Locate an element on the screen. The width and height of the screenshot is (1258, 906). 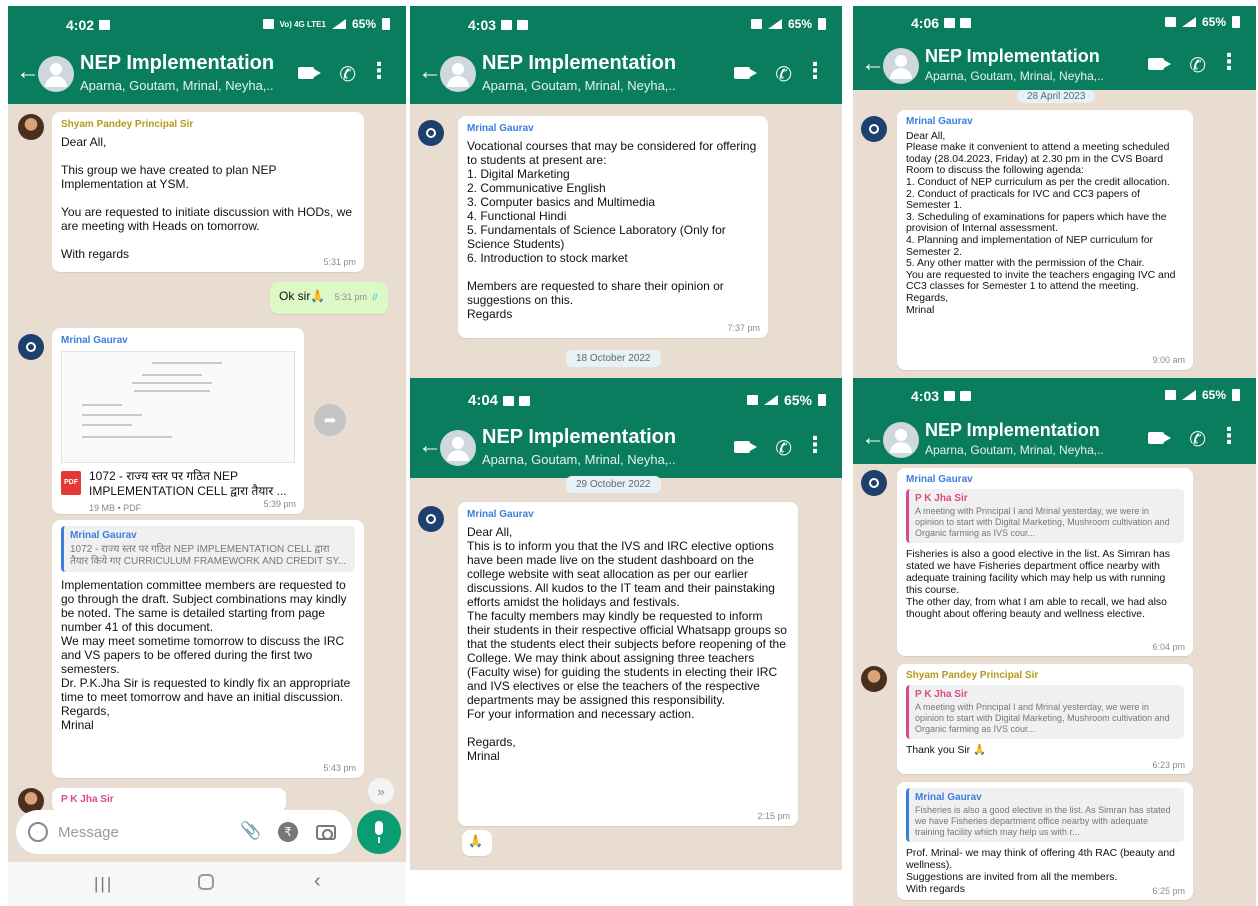
document-preview is located at coordinates (178, 407).